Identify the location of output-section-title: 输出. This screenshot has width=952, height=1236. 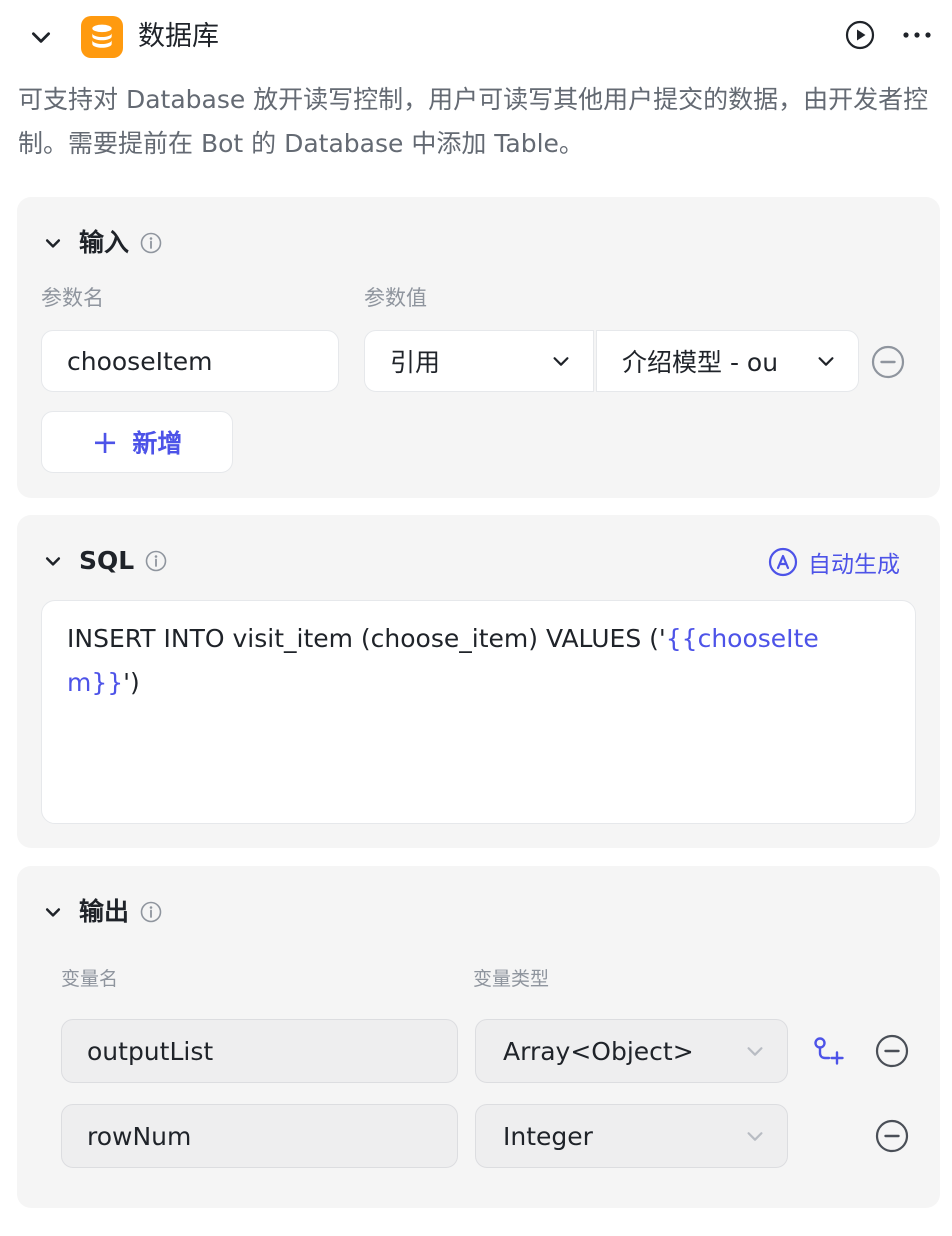
(104, 911).